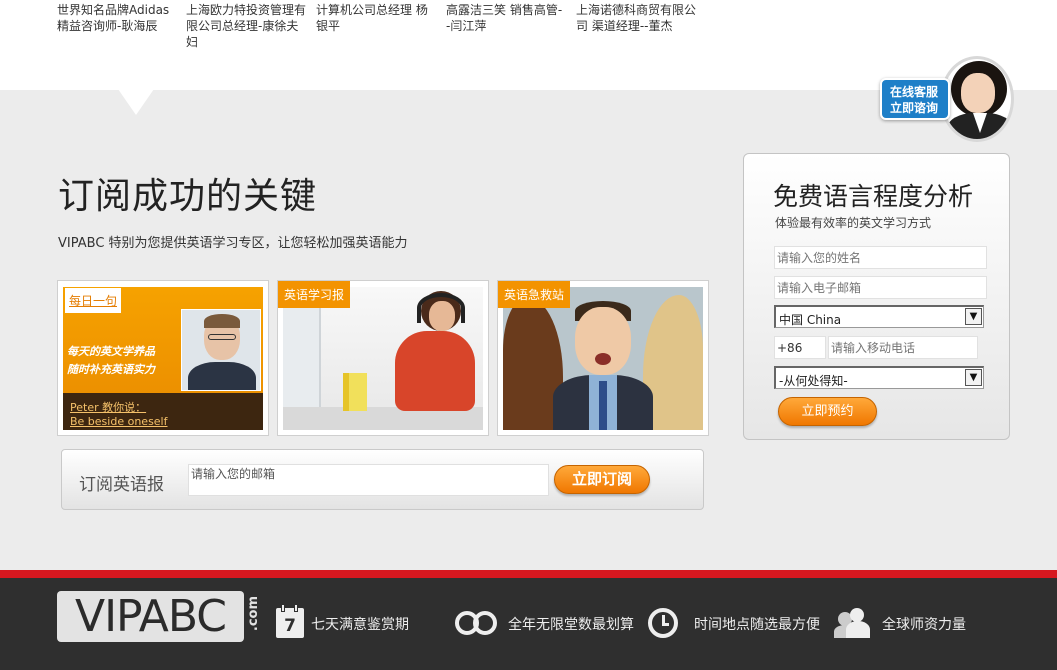  I want to click on infinity-icon, so click(477, 623).